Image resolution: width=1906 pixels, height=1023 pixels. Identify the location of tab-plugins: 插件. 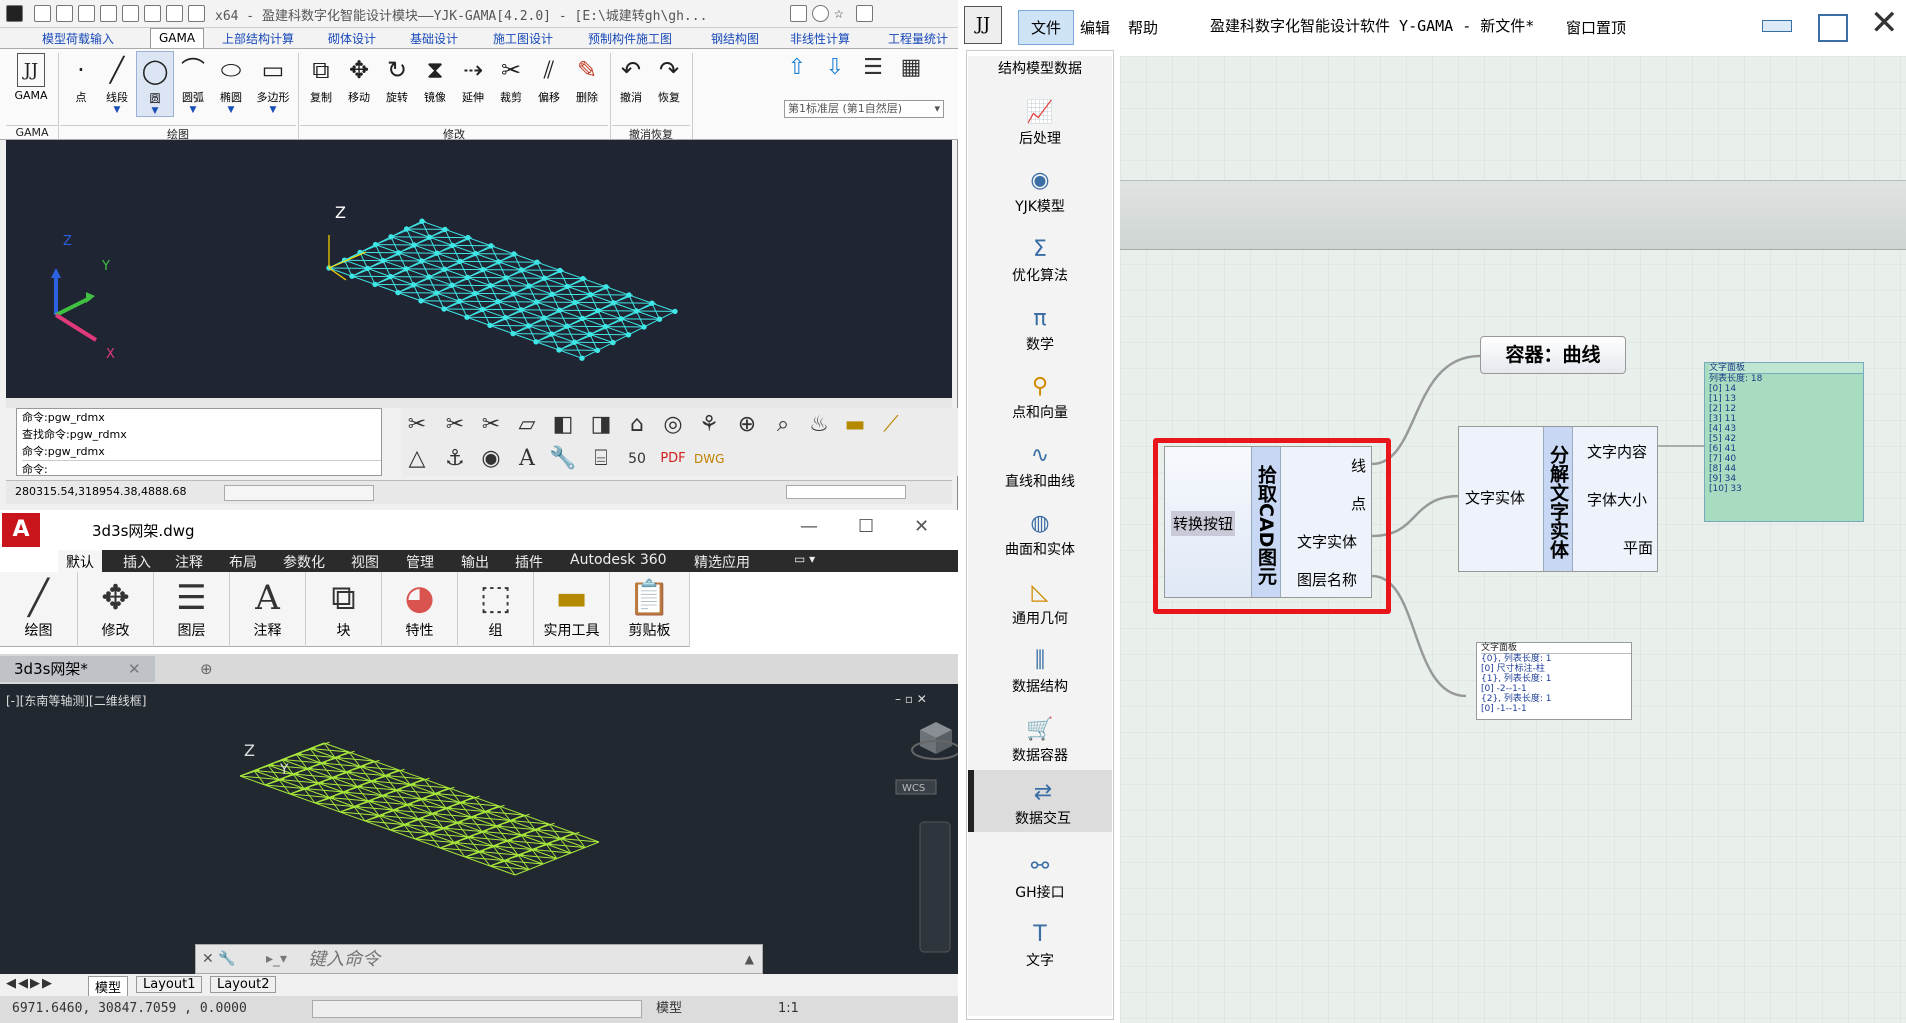
(529, 562).